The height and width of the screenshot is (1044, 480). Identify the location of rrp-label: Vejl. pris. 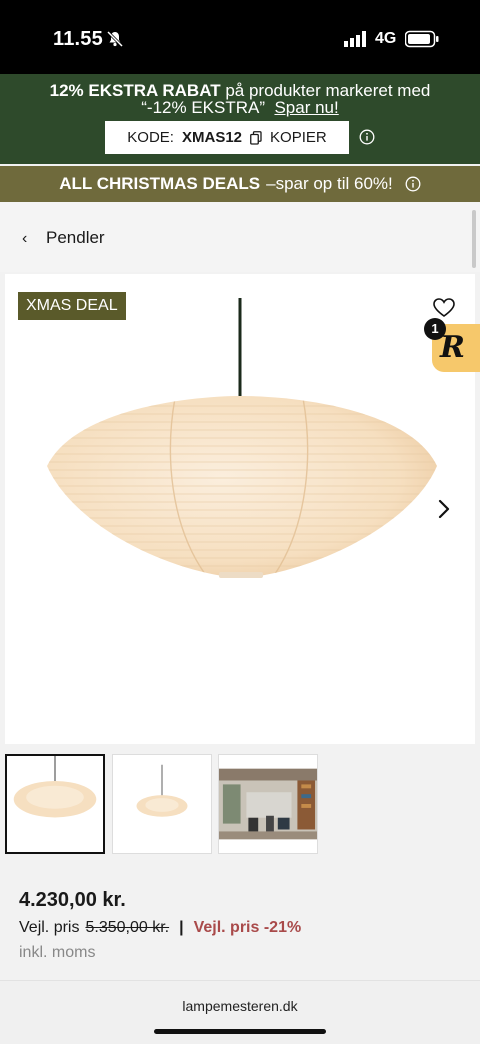
(49, 927).